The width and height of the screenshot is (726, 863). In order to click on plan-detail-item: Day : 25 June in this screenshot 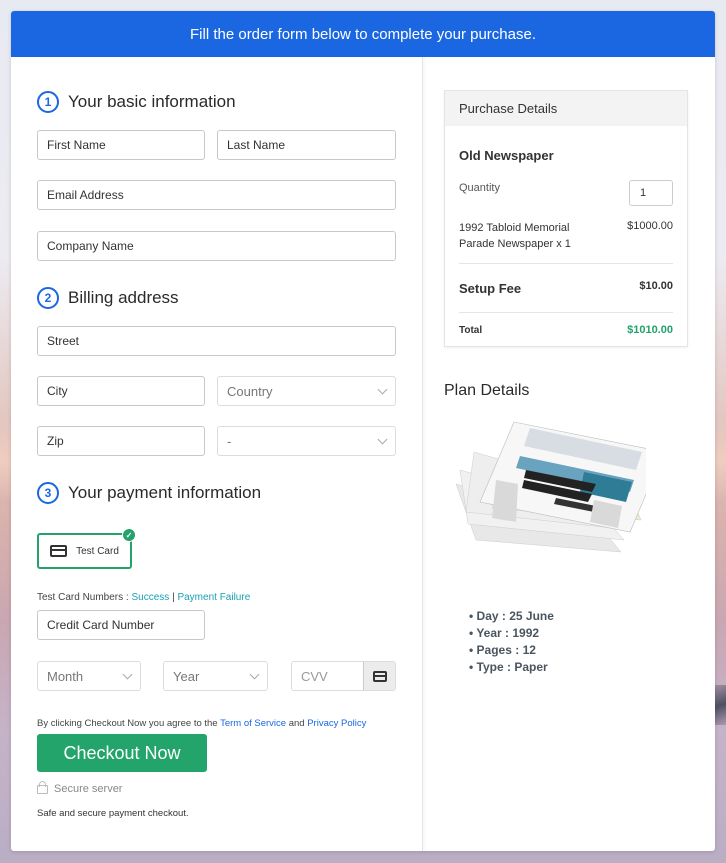, I will do `click(511, 616)`.